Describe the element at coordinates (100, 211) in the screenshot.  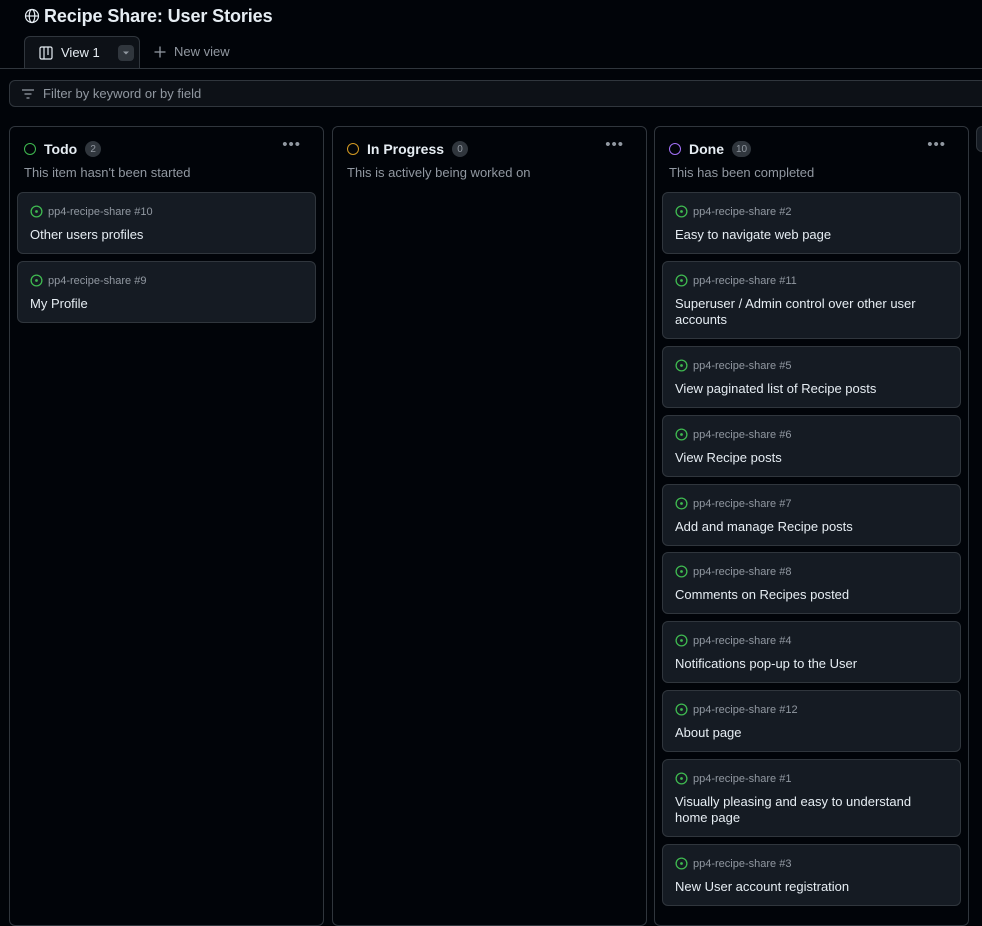
I see `issue-reference: pp4-recipe-share #10` at that location.